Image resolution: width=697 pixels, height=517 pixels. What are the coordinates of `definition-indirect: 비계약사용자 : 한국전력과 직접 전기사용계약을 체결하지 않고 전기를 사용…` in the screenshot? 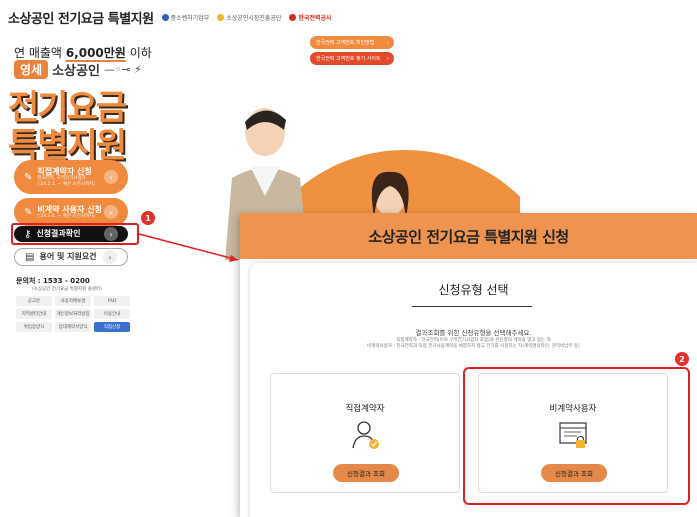 It's located at (473, 346).